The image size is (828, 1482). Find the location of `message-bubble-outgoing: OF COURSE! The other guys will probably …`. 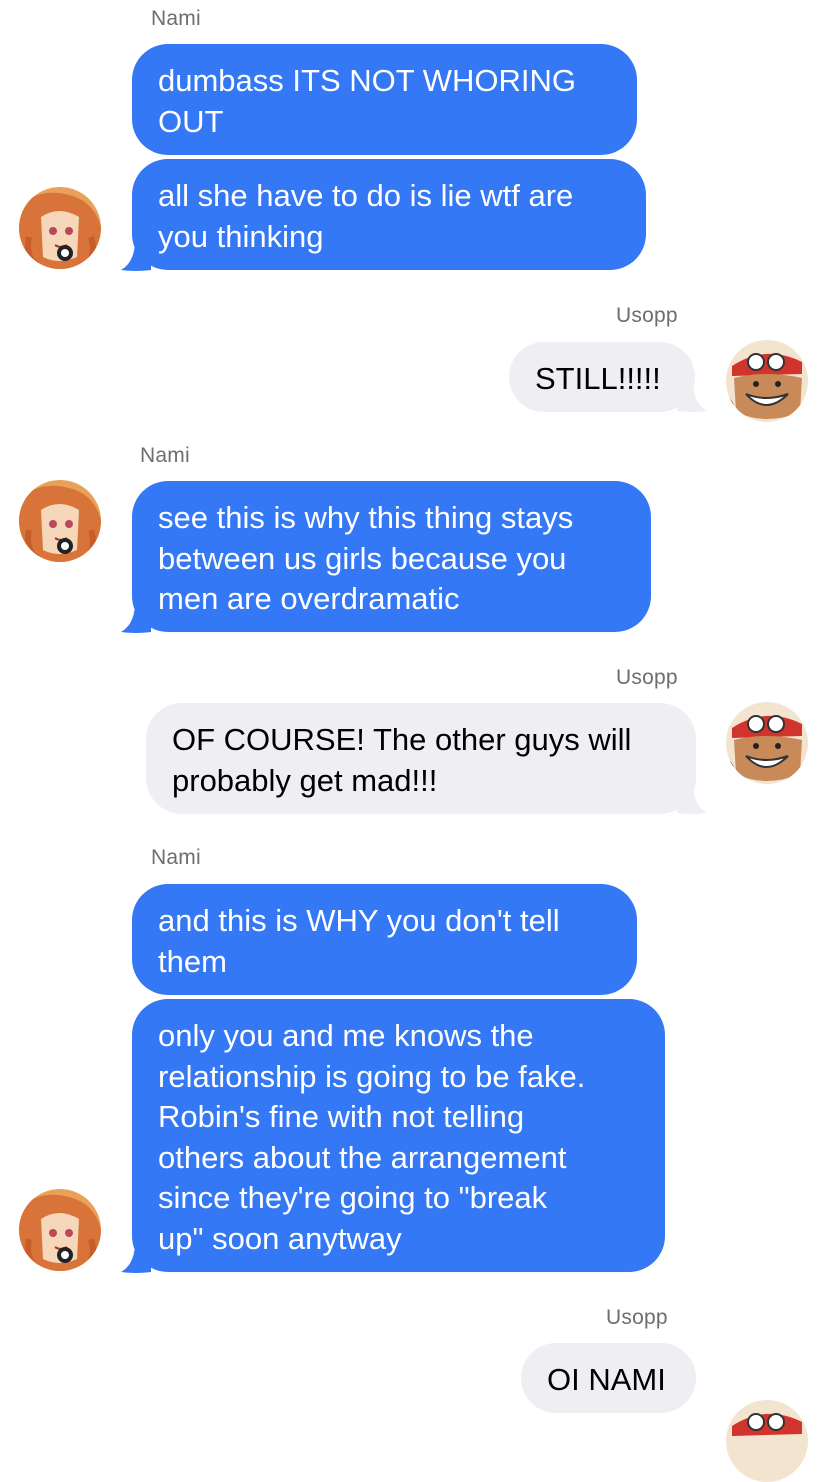

message-bubble-outgoing: OF COURSE! The other guys will probably … is located at coordinates (421, 758).